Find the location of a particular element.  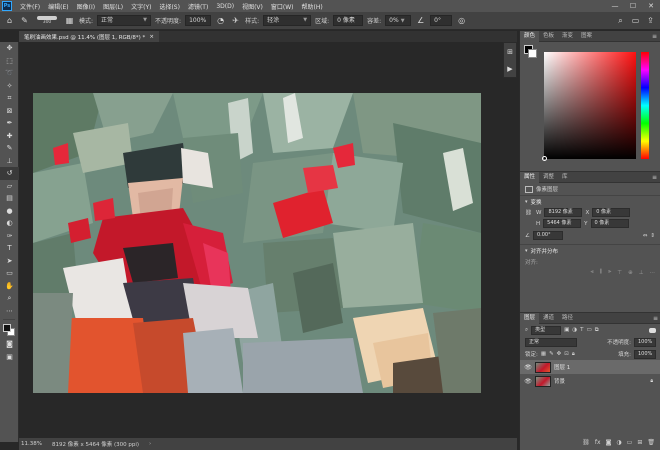

menu-filter: 滤镜(T) is located at coordinates (198, 6).